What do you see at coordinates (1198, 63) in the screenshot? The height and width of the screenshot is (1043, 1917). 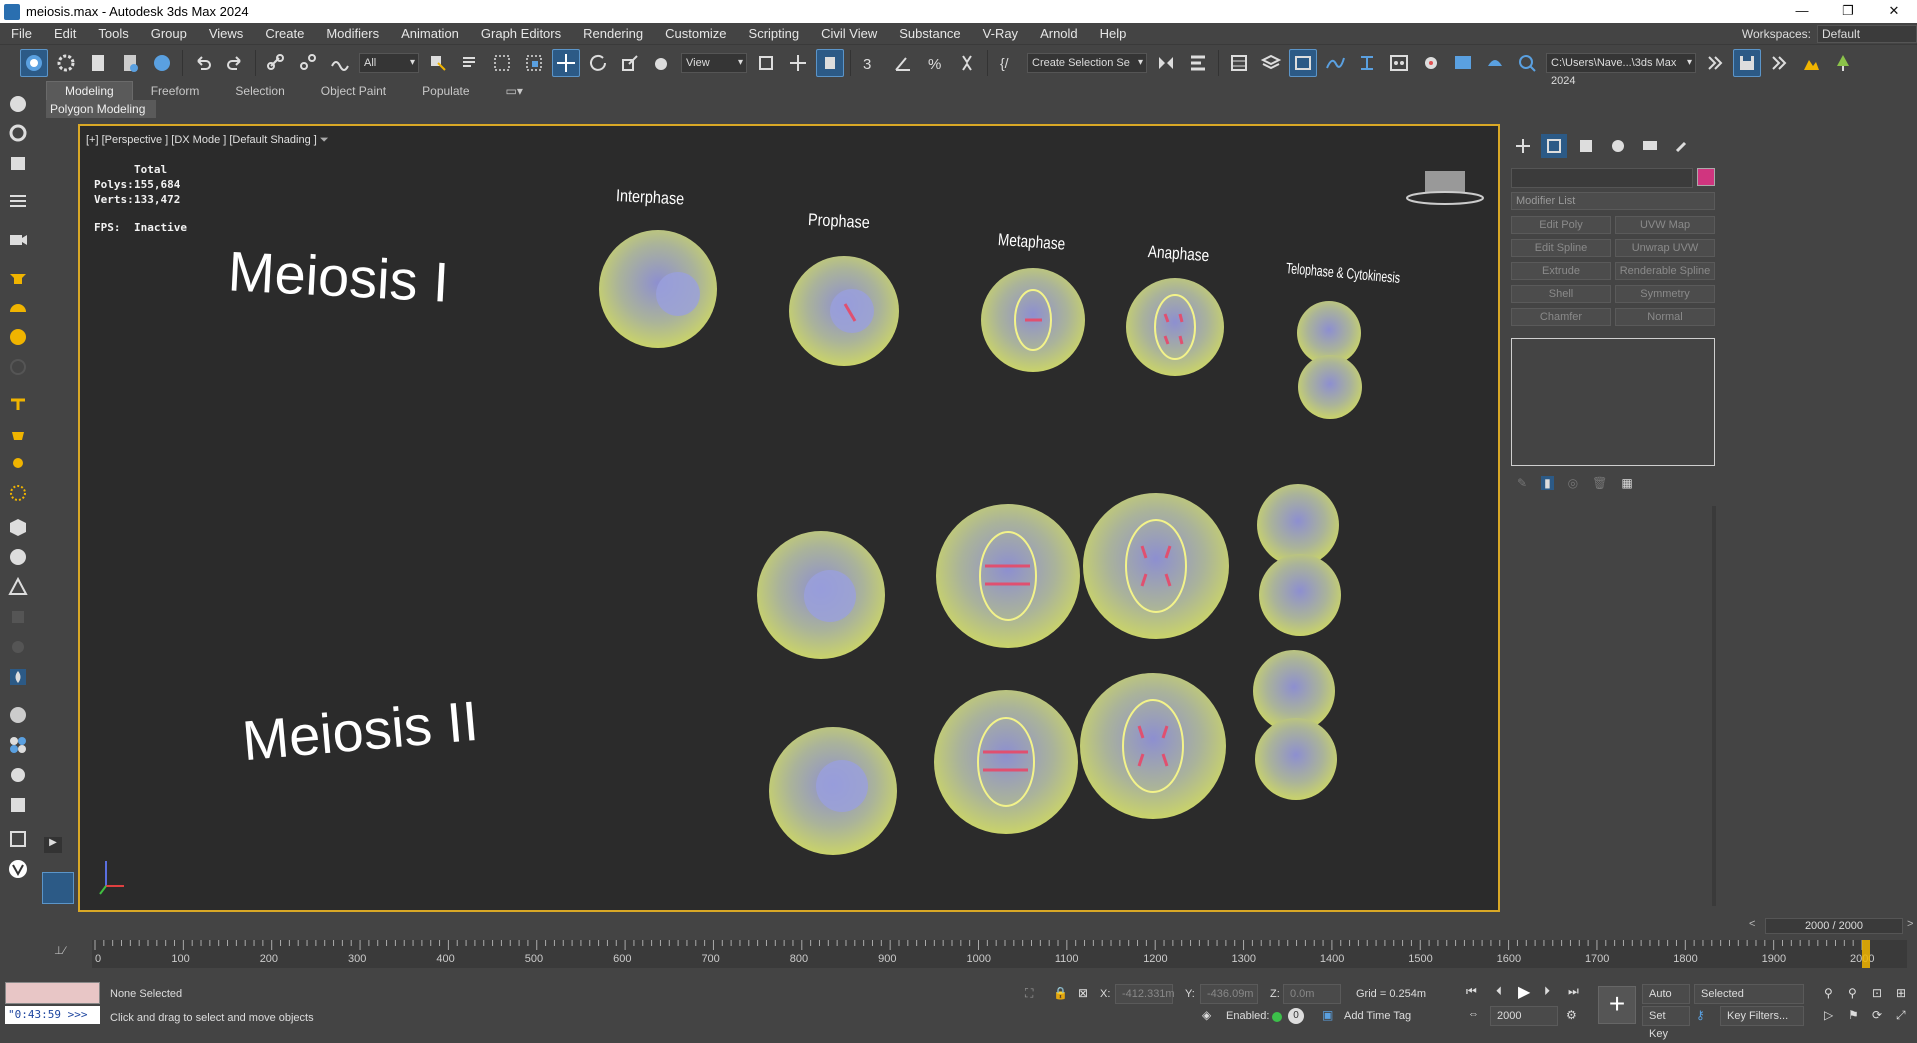 I see `align-icon` at bounding box center [1198, 63].